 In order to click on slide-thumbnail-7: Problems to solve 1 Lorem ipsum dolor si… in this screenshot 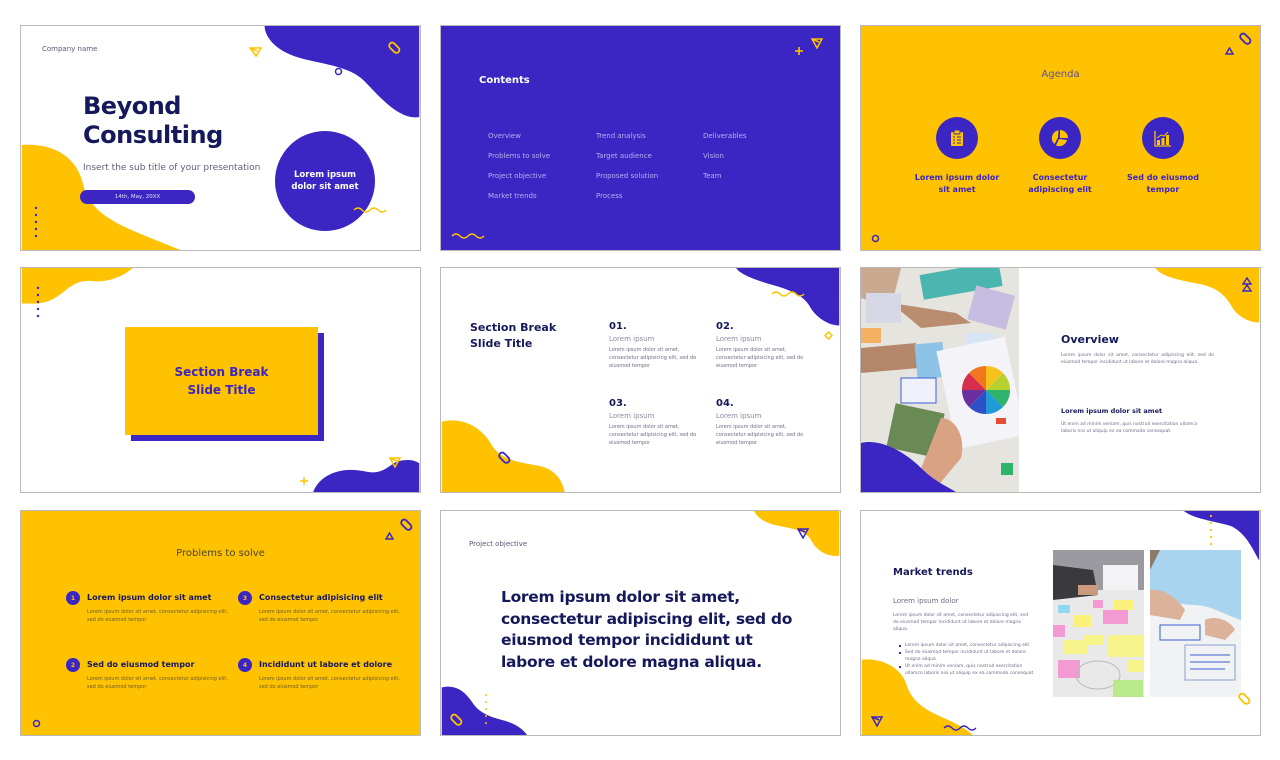, I will do `click(220, 623)`.